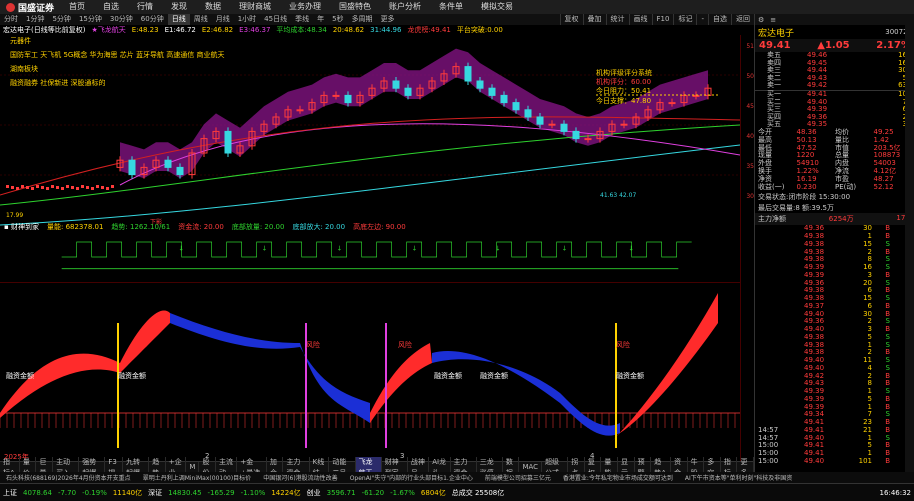 The height and width of the screenshot is (501, 914). Describe the element at coordinates (111, 7) in the screenshot. I see `menu-item: 自选` at that location.